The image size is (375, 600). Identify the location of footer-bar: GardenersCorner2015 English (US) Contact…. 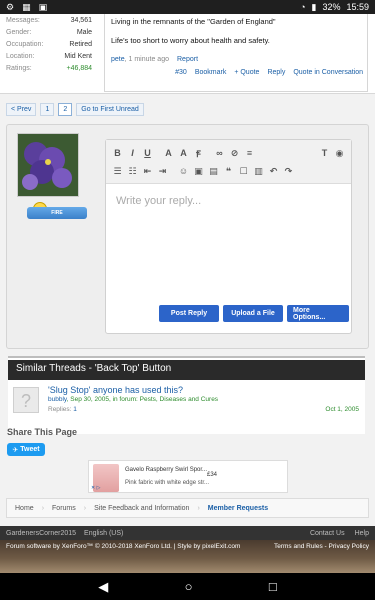
(187, 533).